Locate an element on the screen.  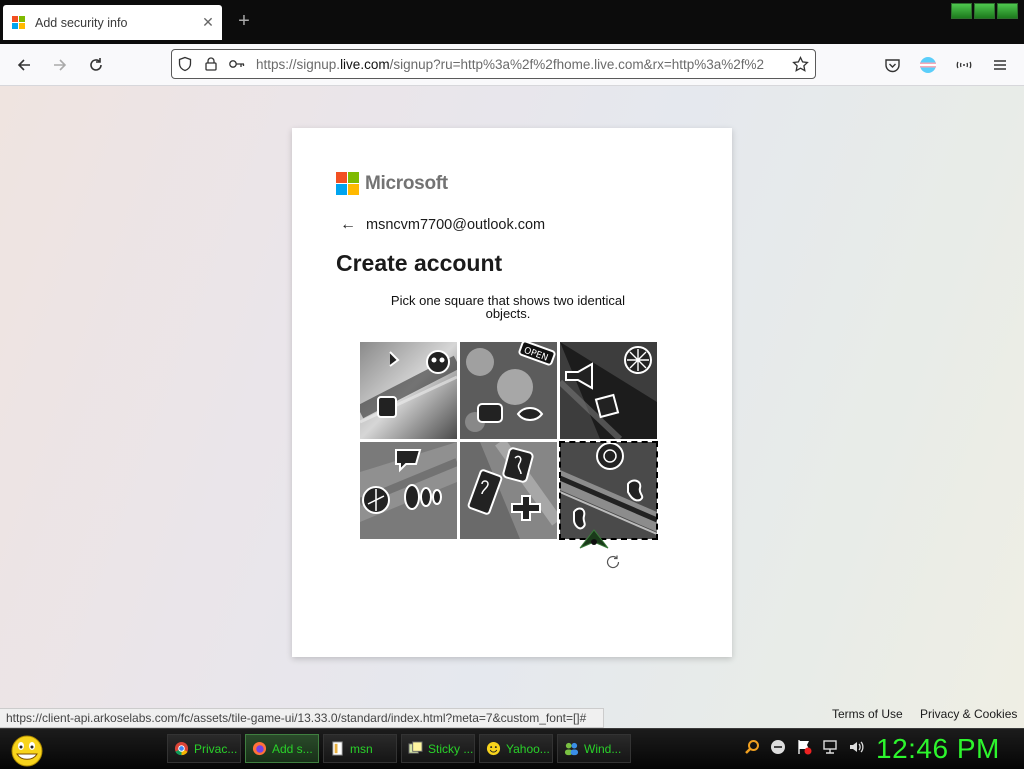
captcha-reload-icon is located at coordinates (613, 562).